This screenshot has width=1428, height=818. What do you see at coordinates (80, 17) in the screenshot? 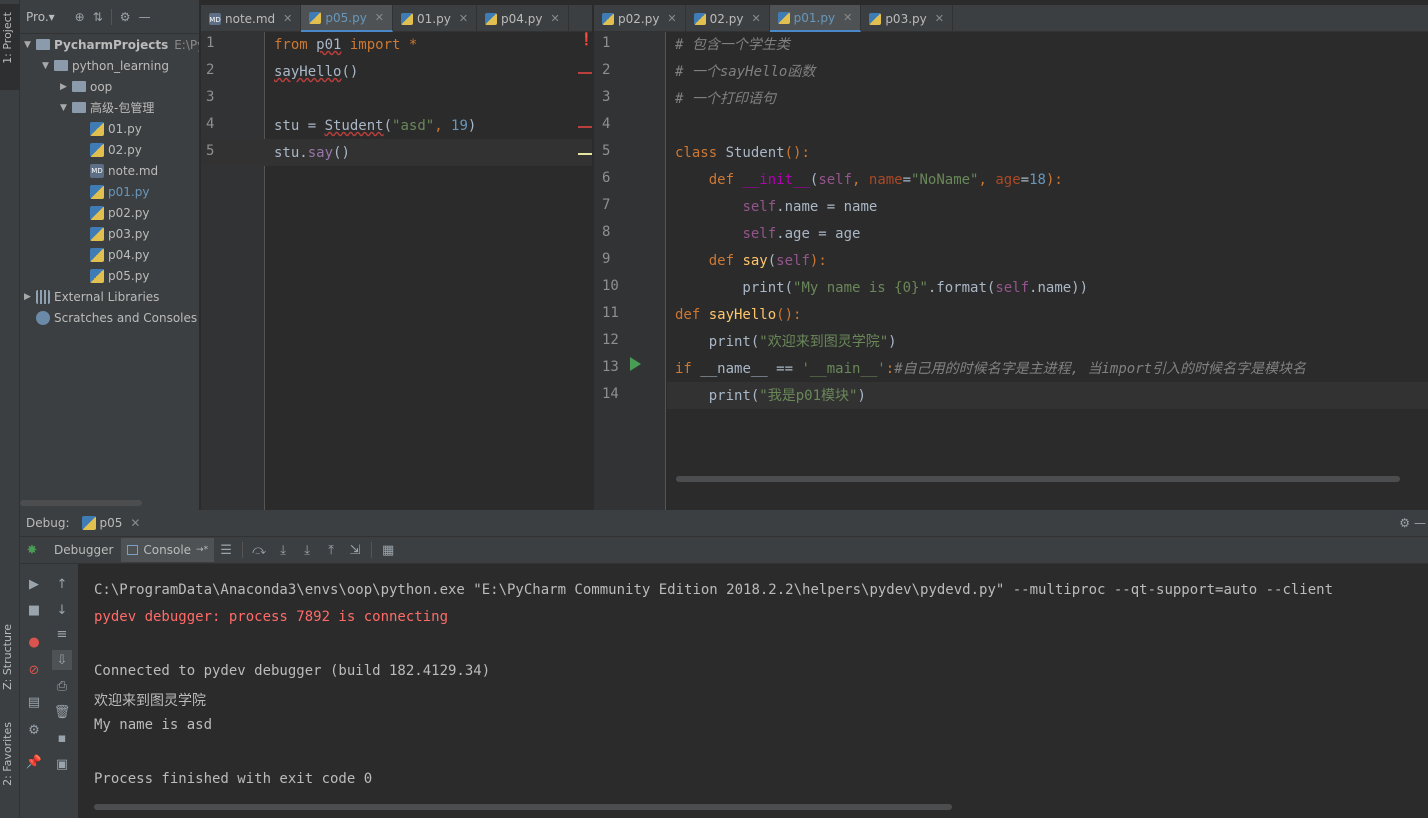
I see `locate-file-icon: ⊕` at bounding box center [80, 17].